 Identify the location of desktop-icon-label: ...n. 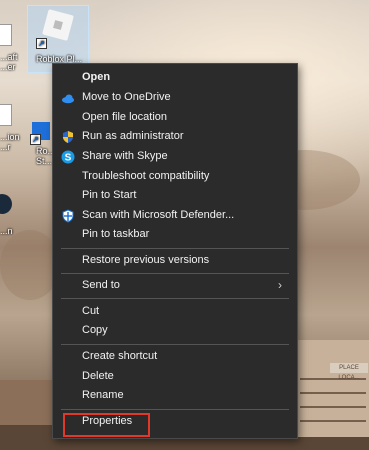
(6, 231).